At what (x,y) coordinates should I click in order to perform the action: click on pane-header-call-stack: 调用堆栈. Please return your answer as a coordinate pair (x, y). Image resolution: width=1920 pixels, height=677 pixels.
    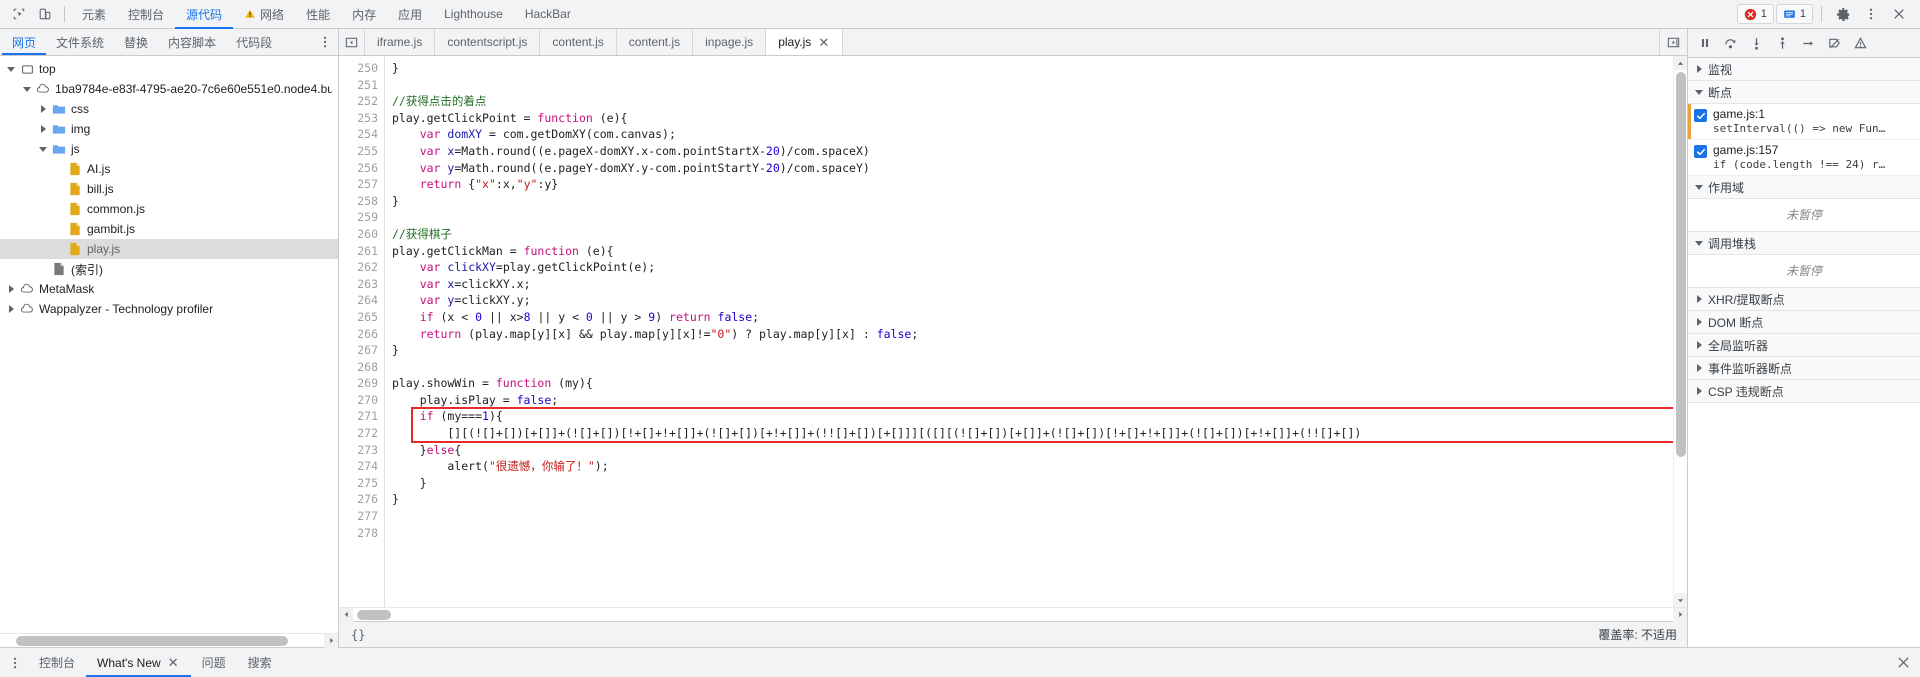
    Looking at the image, I should click on (1804, 243).